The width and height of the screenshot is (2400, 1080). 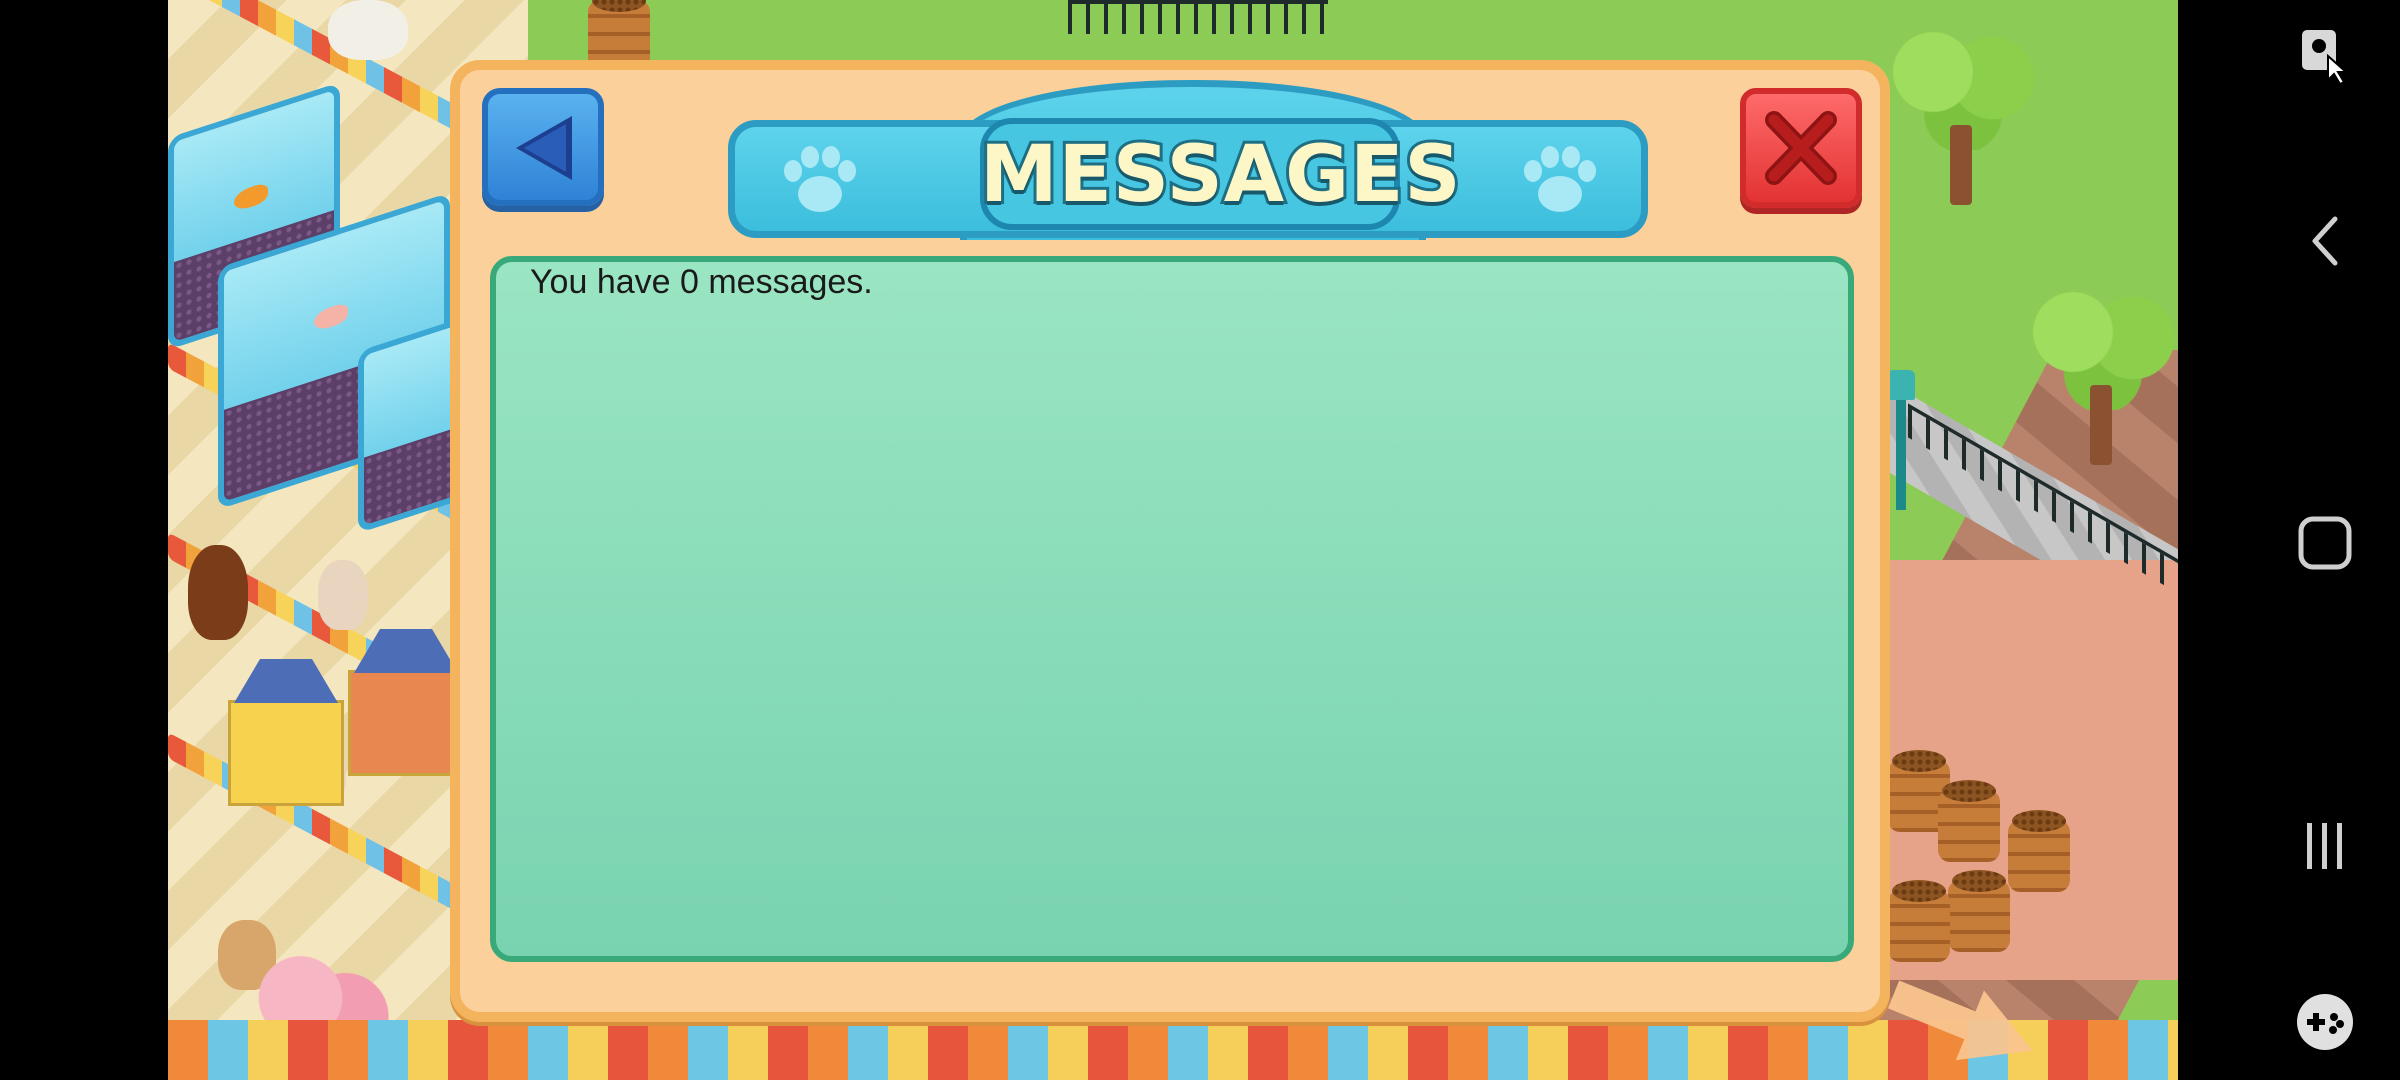 What do you see at coordinates (2325, 845) in the screenshot?
I see `three-bars-icon` at bounding box center [2325, 845].